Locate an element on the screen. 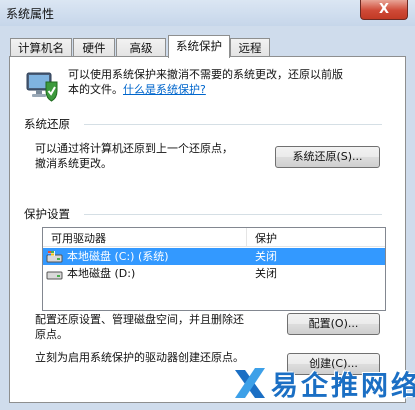 The height and width of the screenshot is (410, 415). protection-settings-heading: 保护设置 is located at coordinates (47, 214).